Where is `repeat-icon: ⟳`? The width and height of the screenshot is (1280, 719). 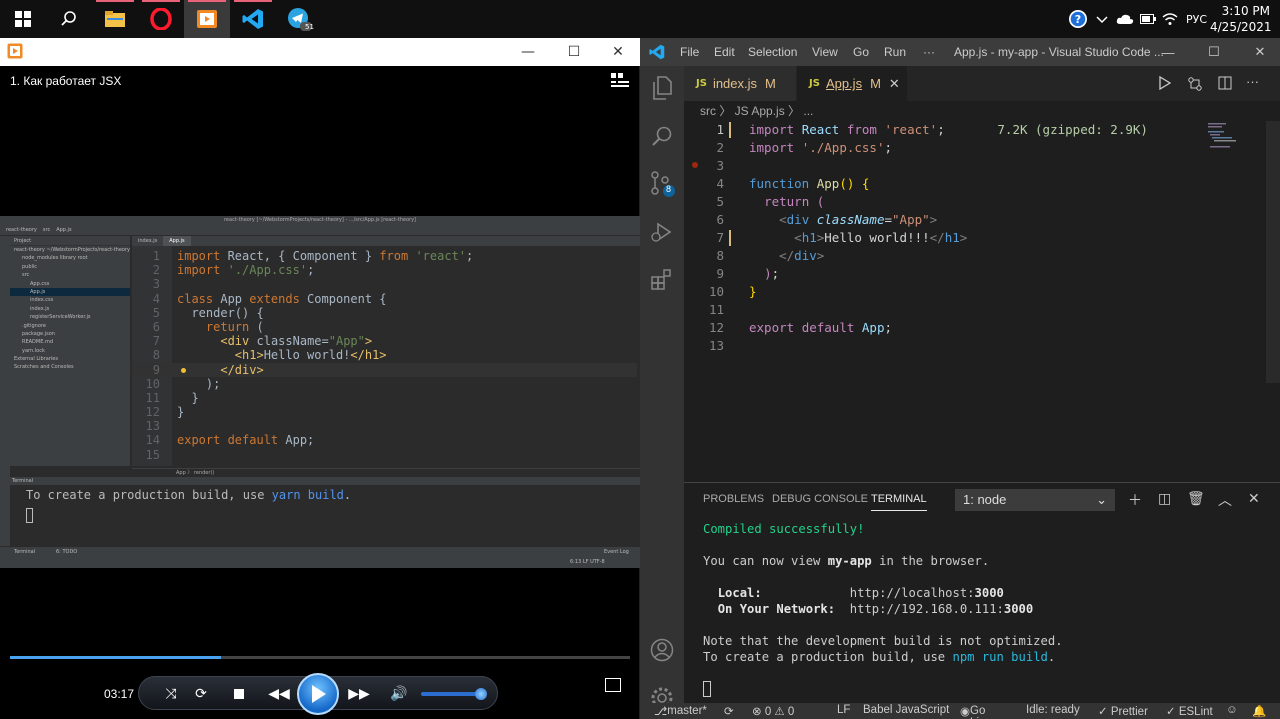
repeat-icon: ⟳ is located at coordinates (201, 694).